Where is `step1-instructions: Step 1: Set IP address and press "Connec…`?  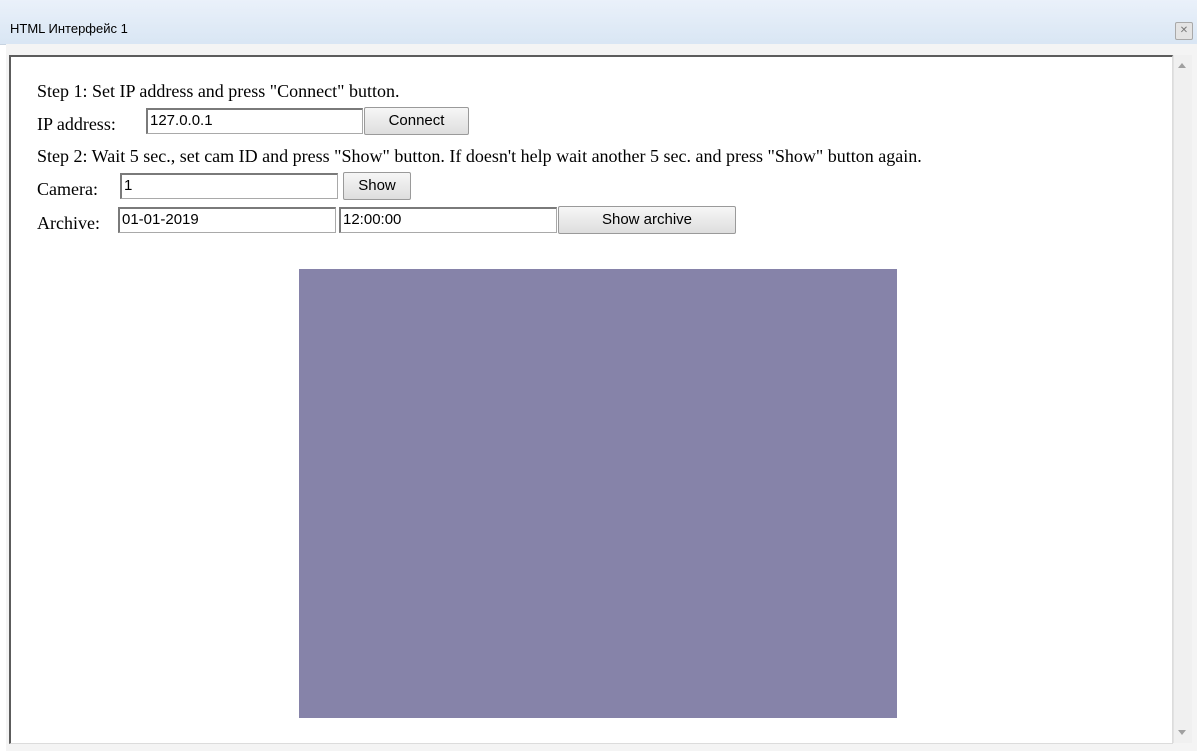
step1-instructions: Step 1: Set IP address and press "Connec… is located at coordinates (218, 91).